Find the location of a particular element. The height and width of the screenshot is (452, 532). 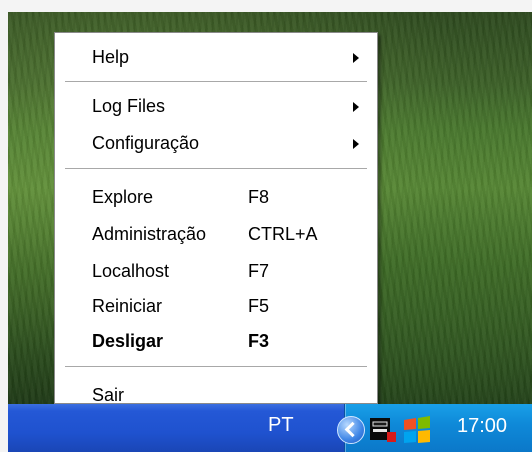

menu-item-reiniciar: Reiniciar F5 is located at coordinates (216, 306).